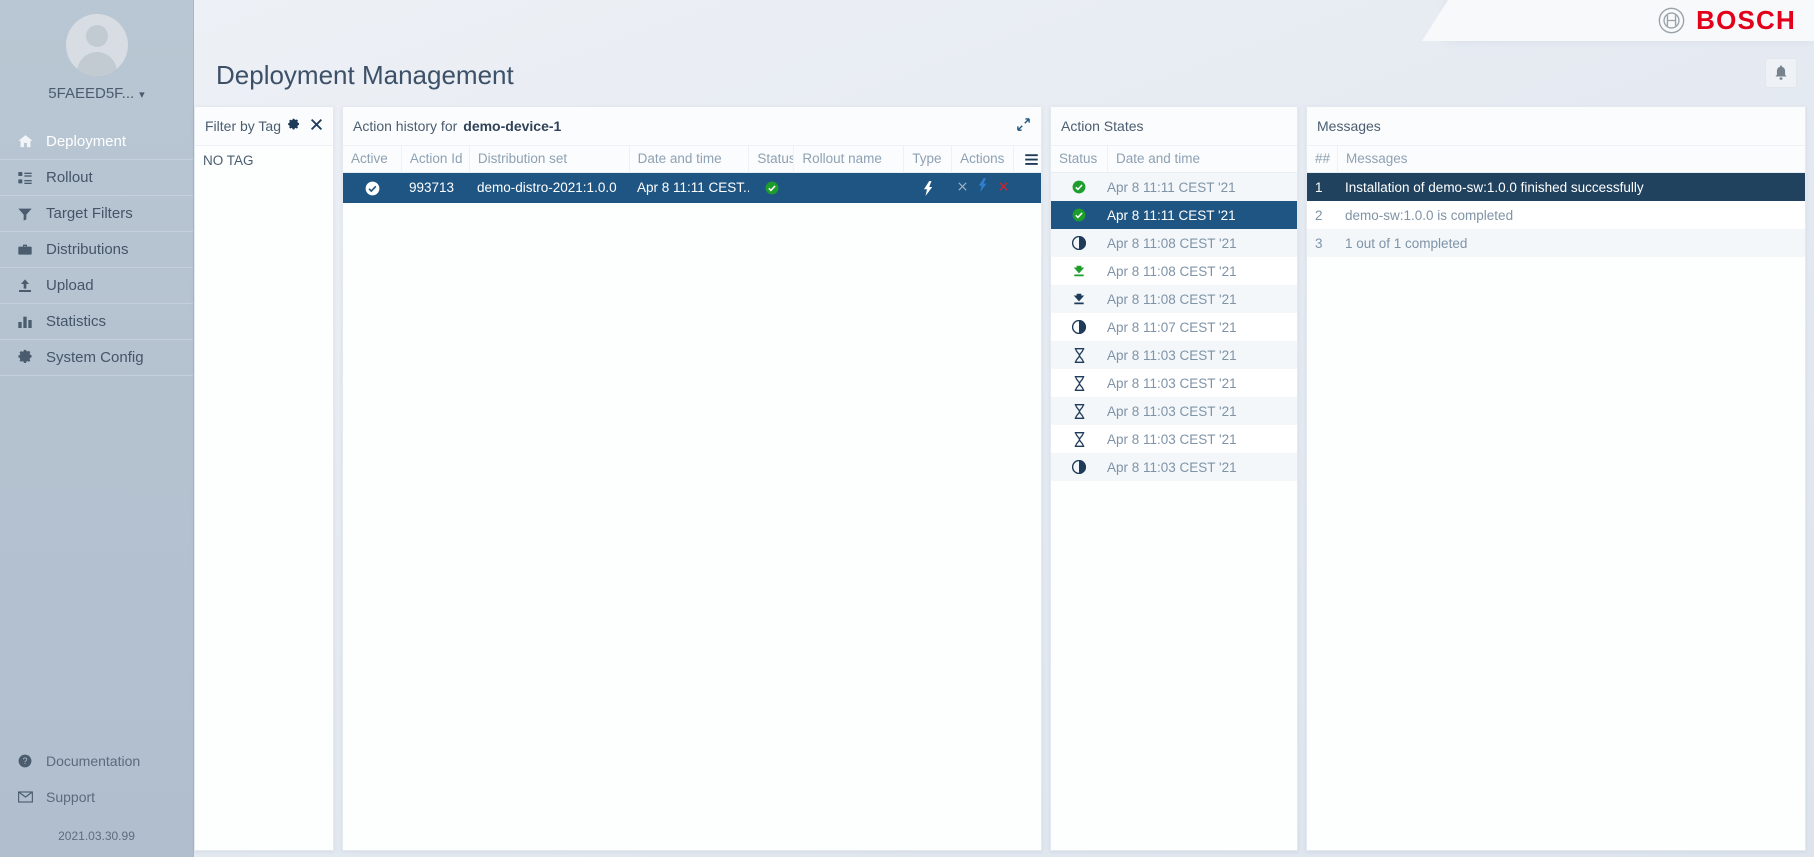 Image resolution: width=1814 pixels, height=857 pixels. I want to click on sidebar-item-rollout: Rollout, so click(96, 178).